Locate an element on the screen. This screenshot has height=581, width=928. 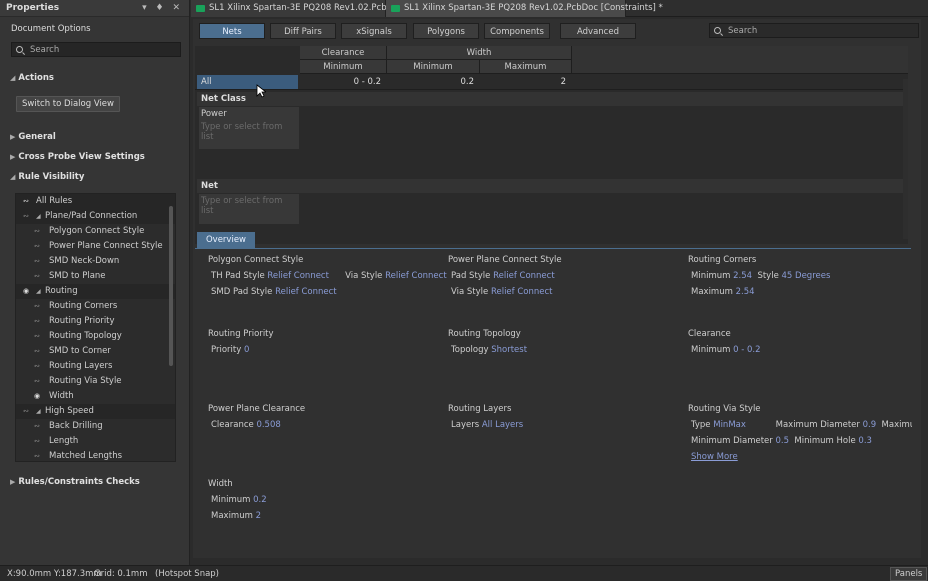
tree-scrollbar is located at coordinates (171, 286).